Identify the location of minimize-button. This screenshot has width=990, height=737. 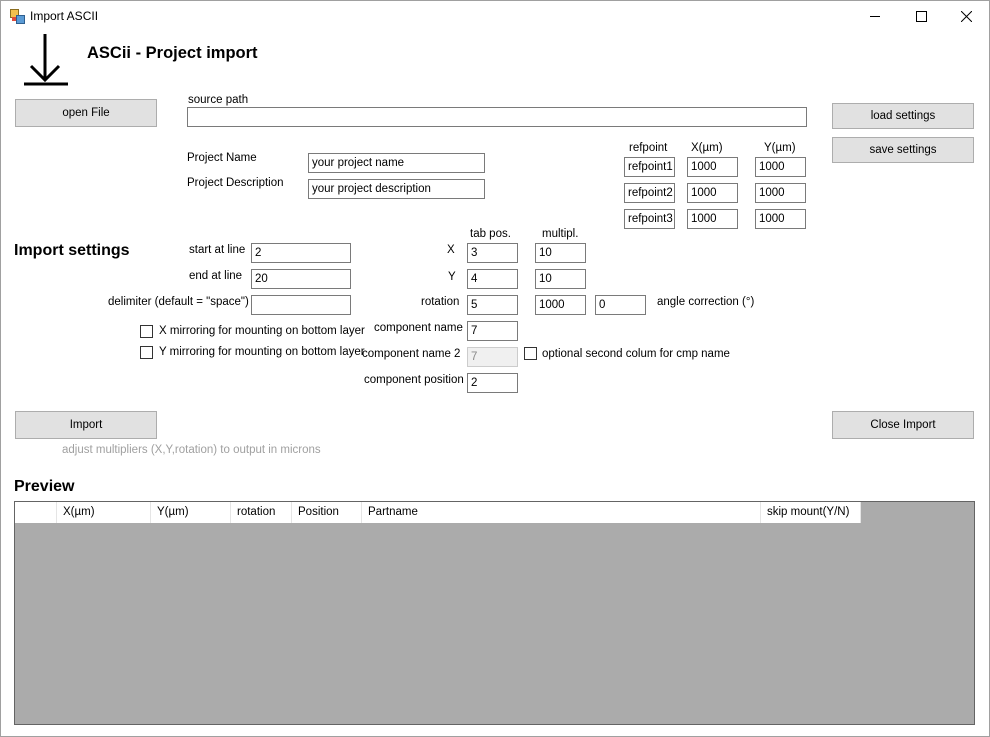
(875, 16).